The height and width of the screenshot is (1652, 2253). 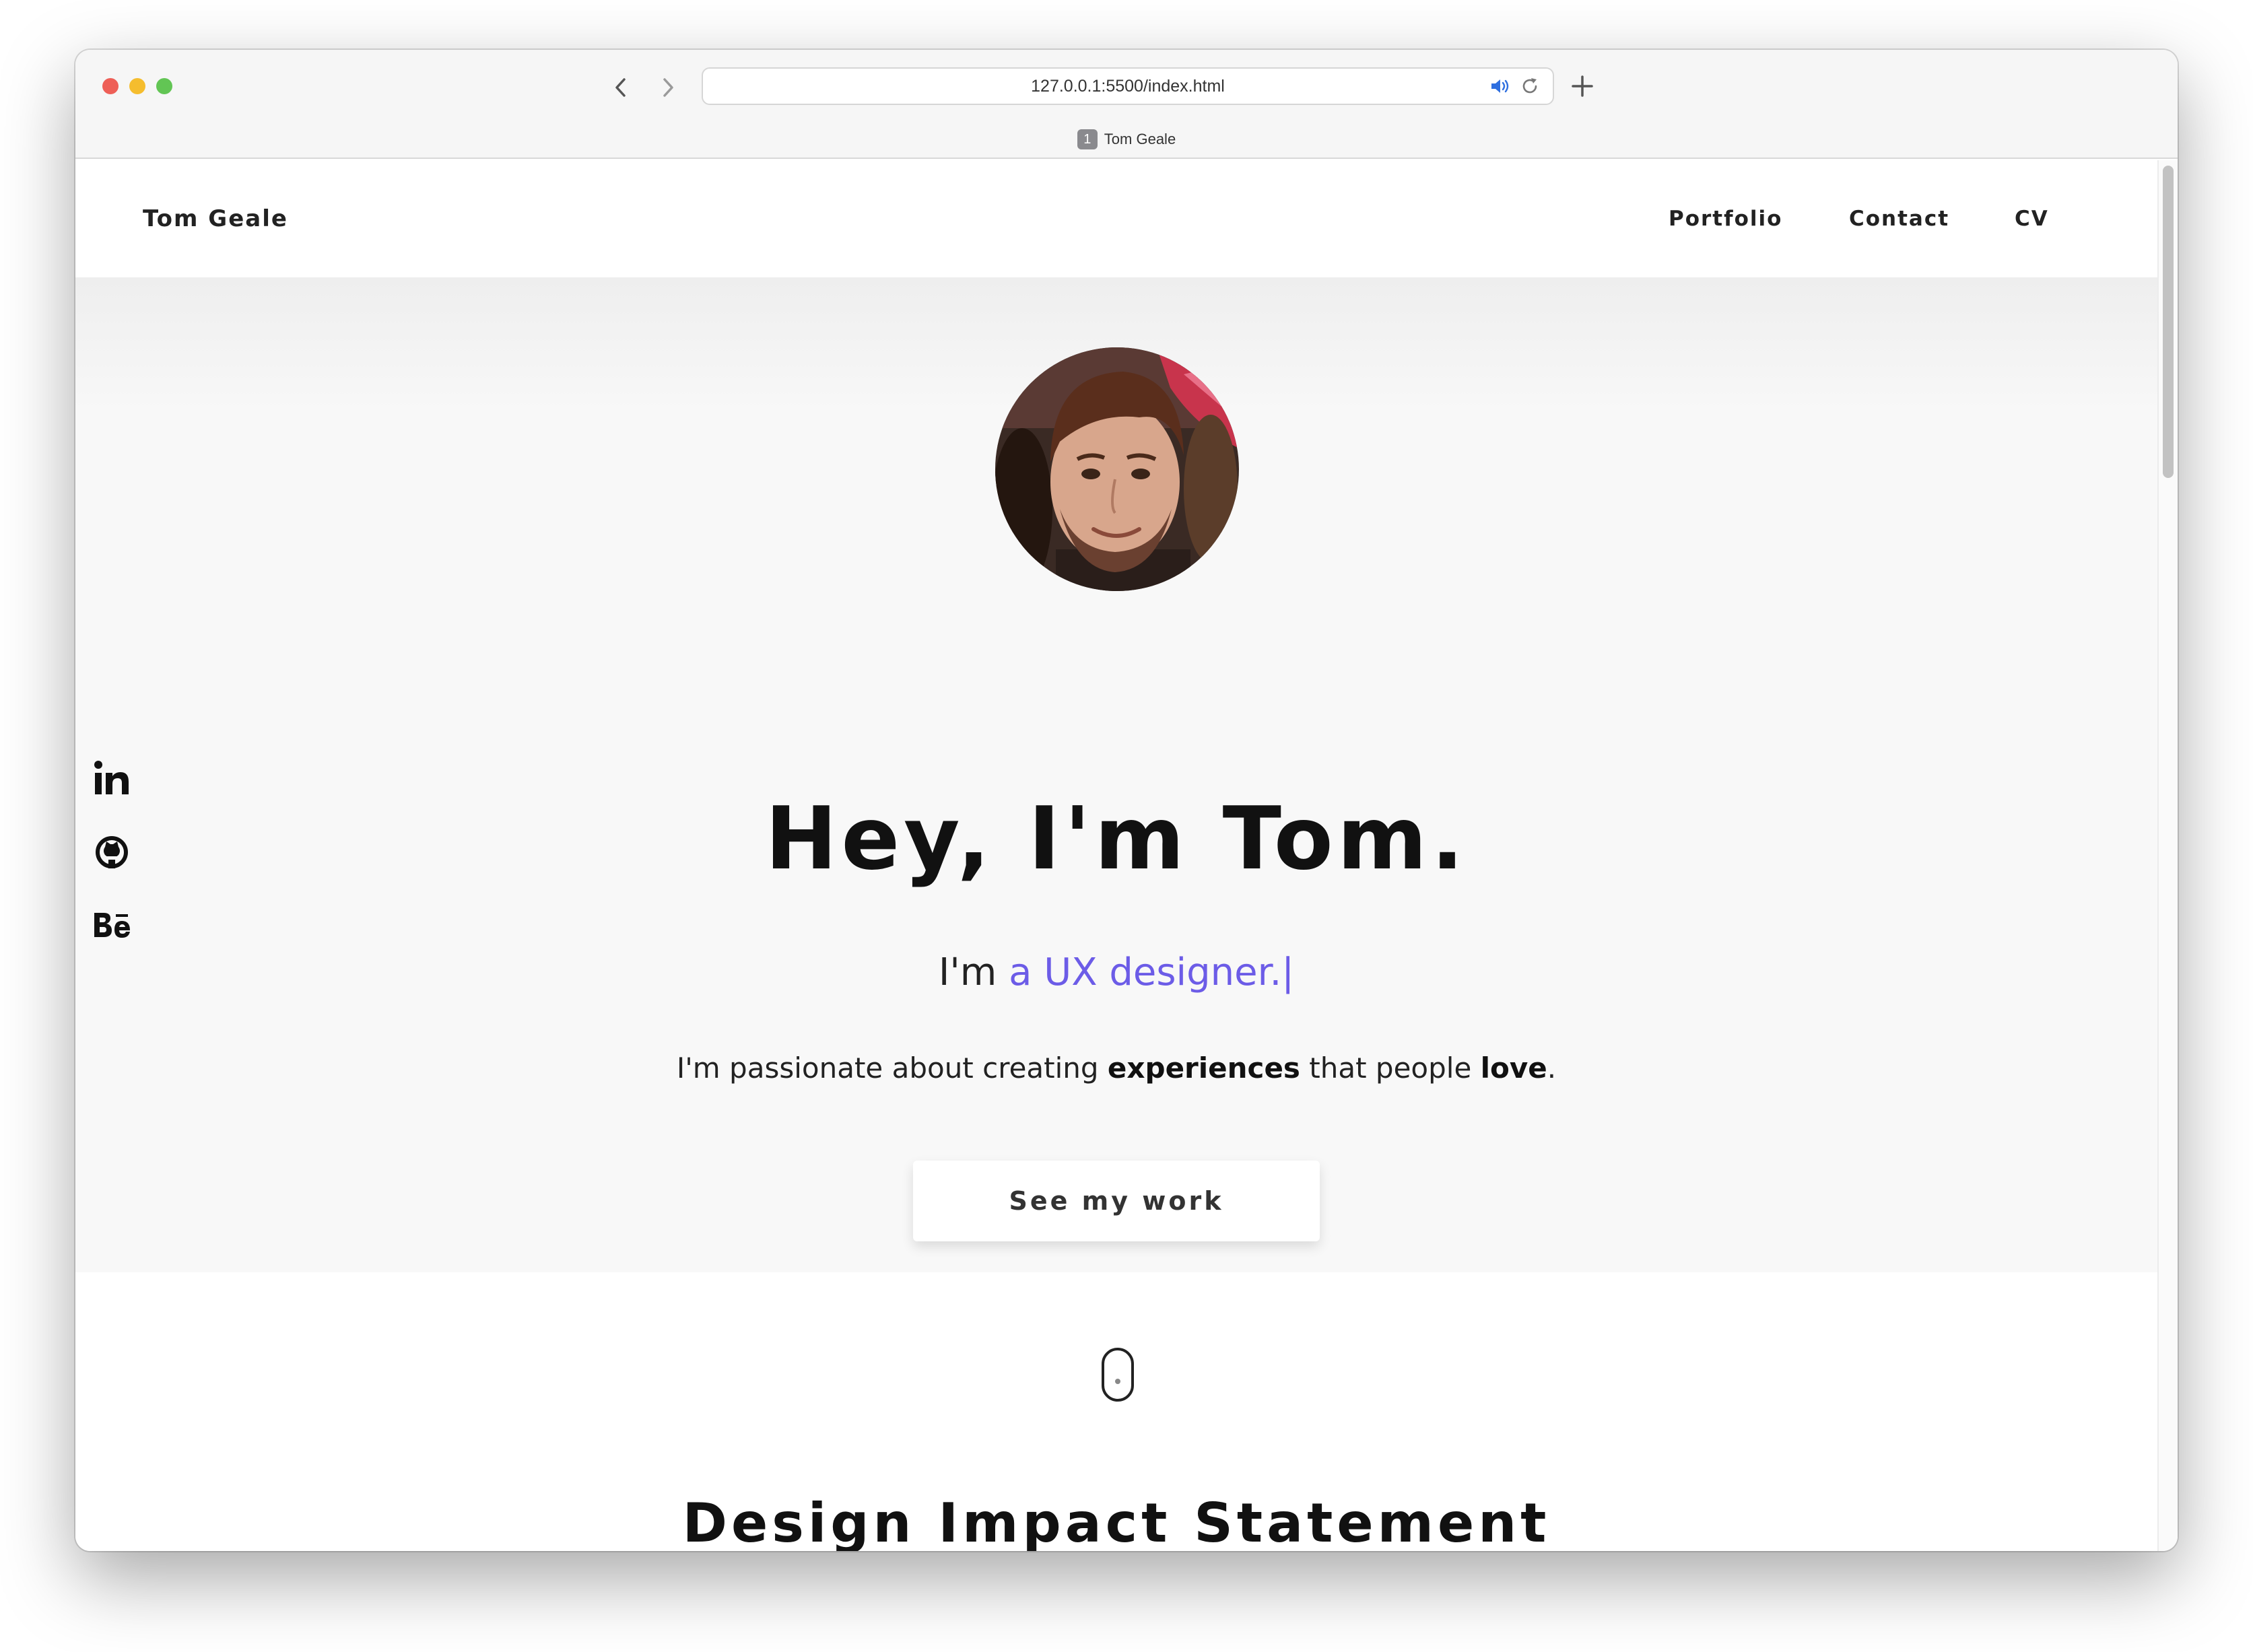 I want to click on behance-link, so click(x=111, y=925).